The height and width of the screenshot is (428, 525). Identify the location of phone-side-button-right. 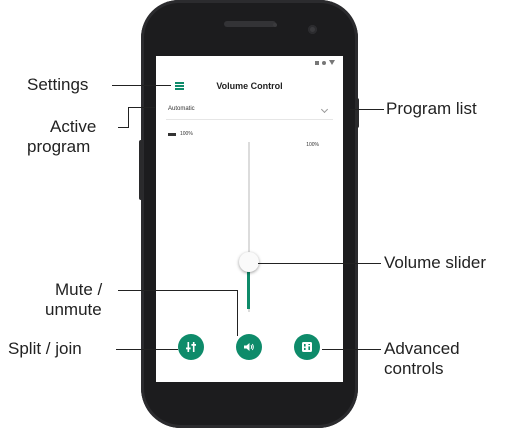
(357, 113).